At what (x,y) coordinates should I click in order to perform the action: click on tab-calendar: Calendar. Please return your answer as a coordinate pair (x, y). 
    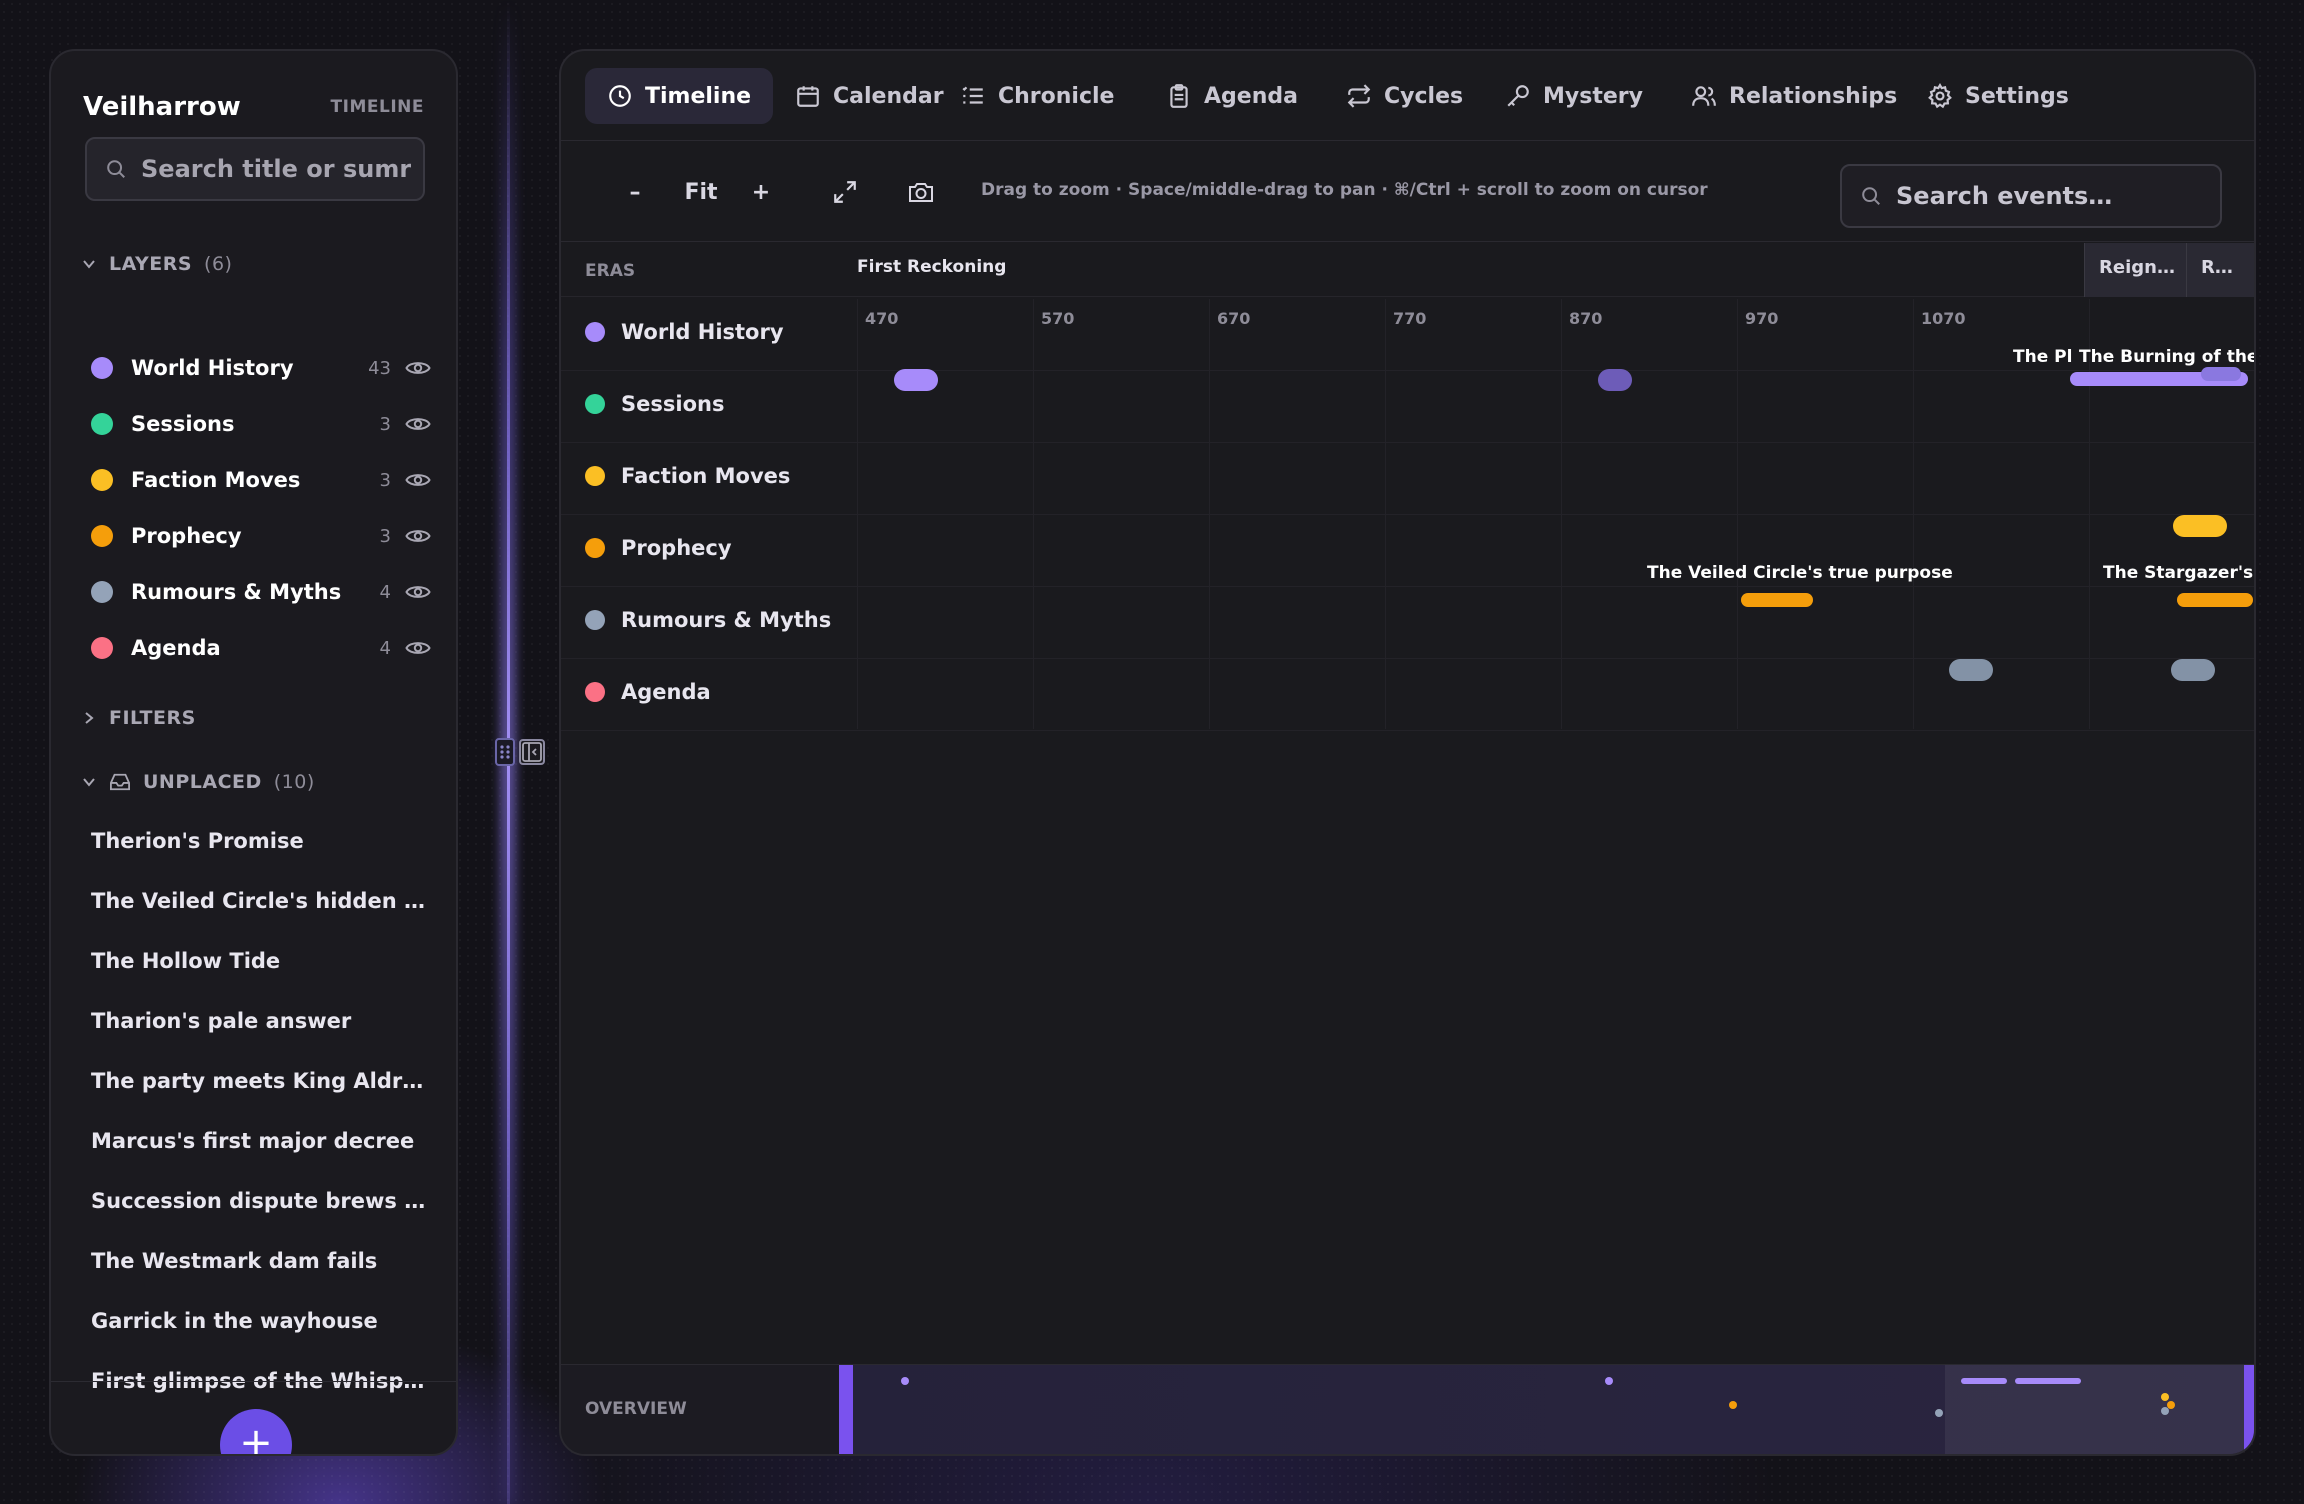
    Looking at the image, I should click on (869, 96).